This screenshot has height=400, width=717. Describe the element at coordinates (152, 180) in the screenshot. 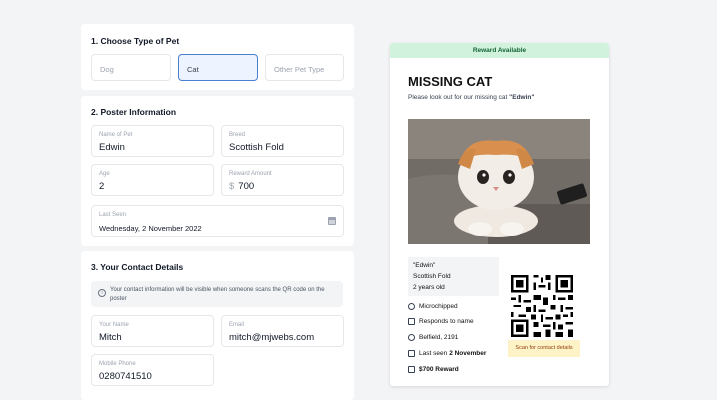

I see `age-field: Age 2` at that location.